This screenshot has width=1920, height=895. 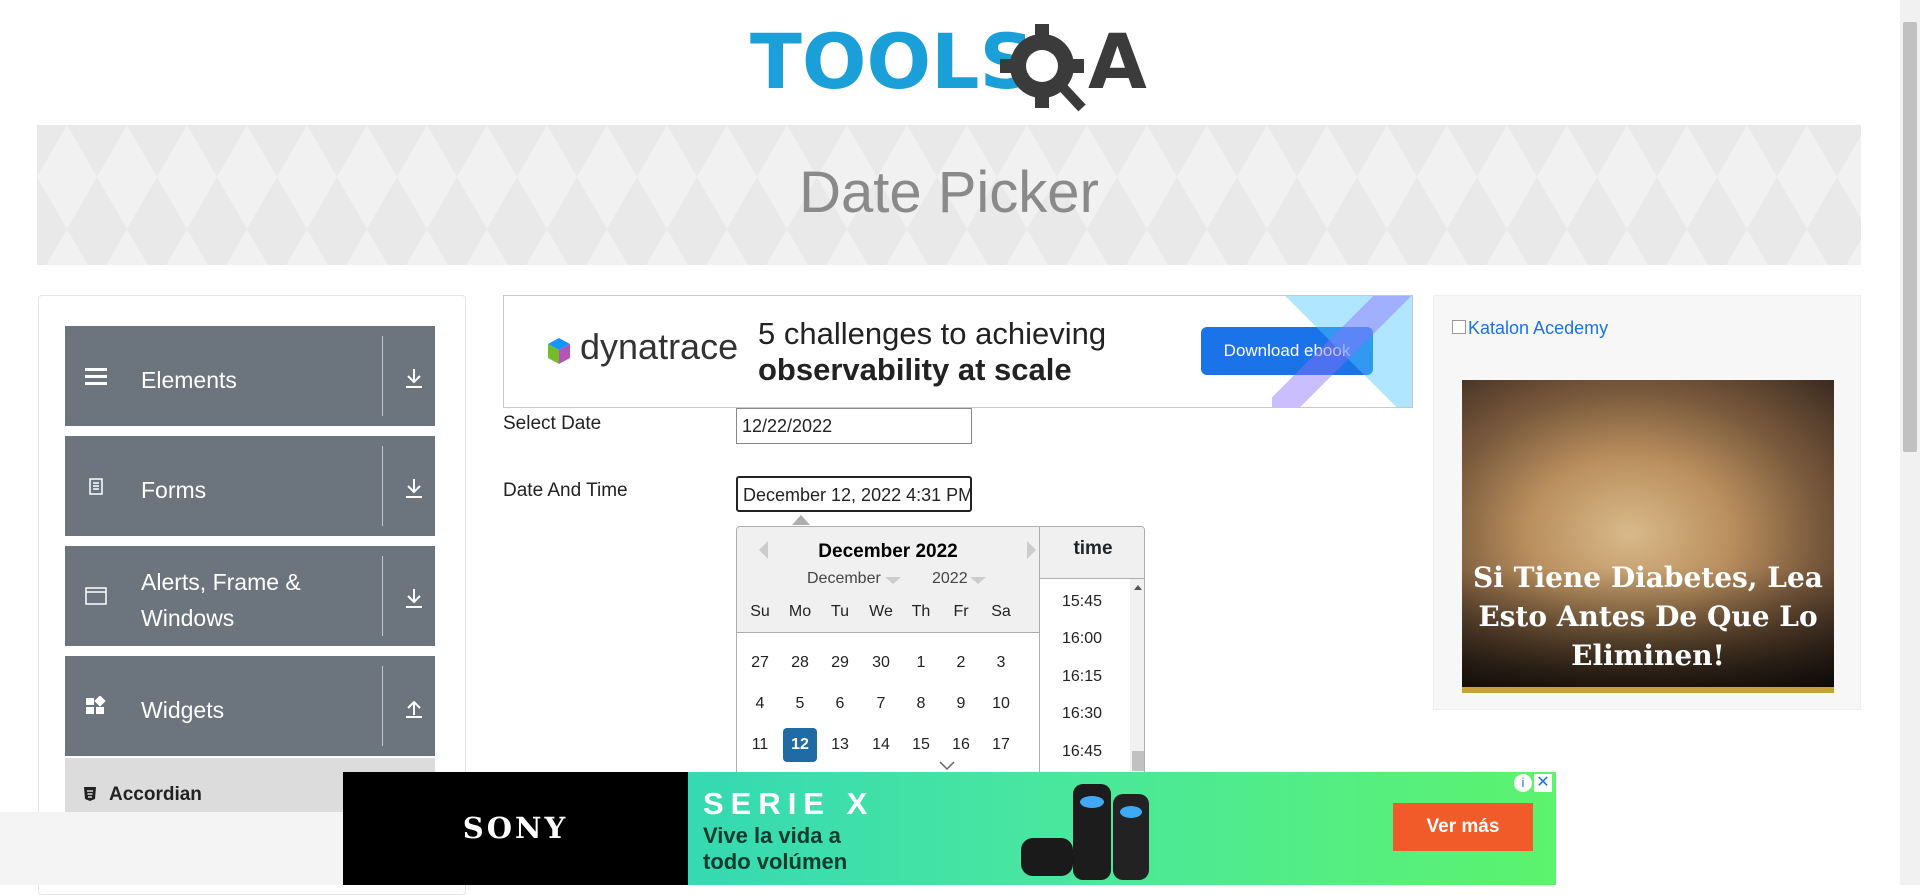 What do you see at coordinates (881, 663) in the screenshot?
I see `calendar-day: 30` at bounding box center [881, 663].